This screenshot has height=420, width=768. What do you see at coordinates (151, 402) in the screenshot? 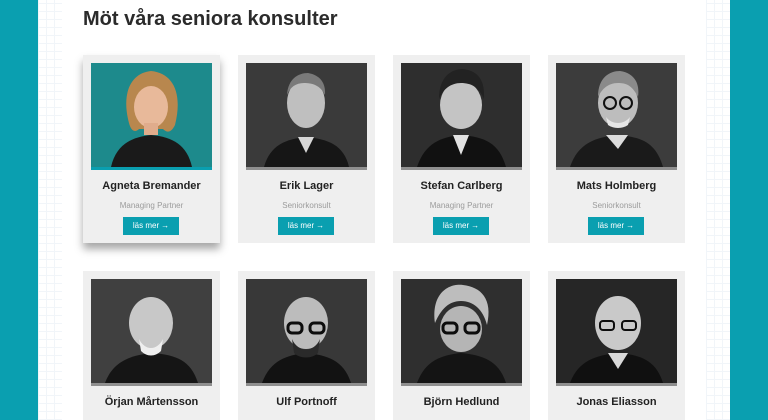
I see `consultant-name: Örjan Mårtensson` at bounding box center [151, 402].